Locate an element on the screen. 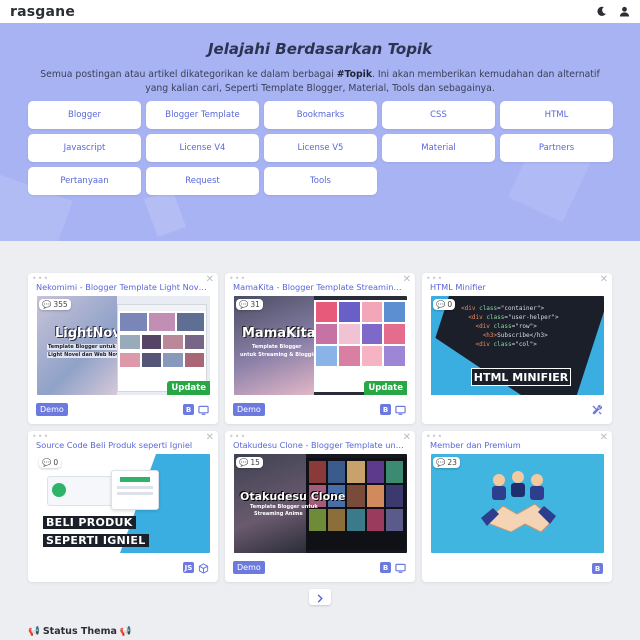 This screenshot has height=640, width=640. comment-count: 💬 0 is located at coordinates (444, 304).